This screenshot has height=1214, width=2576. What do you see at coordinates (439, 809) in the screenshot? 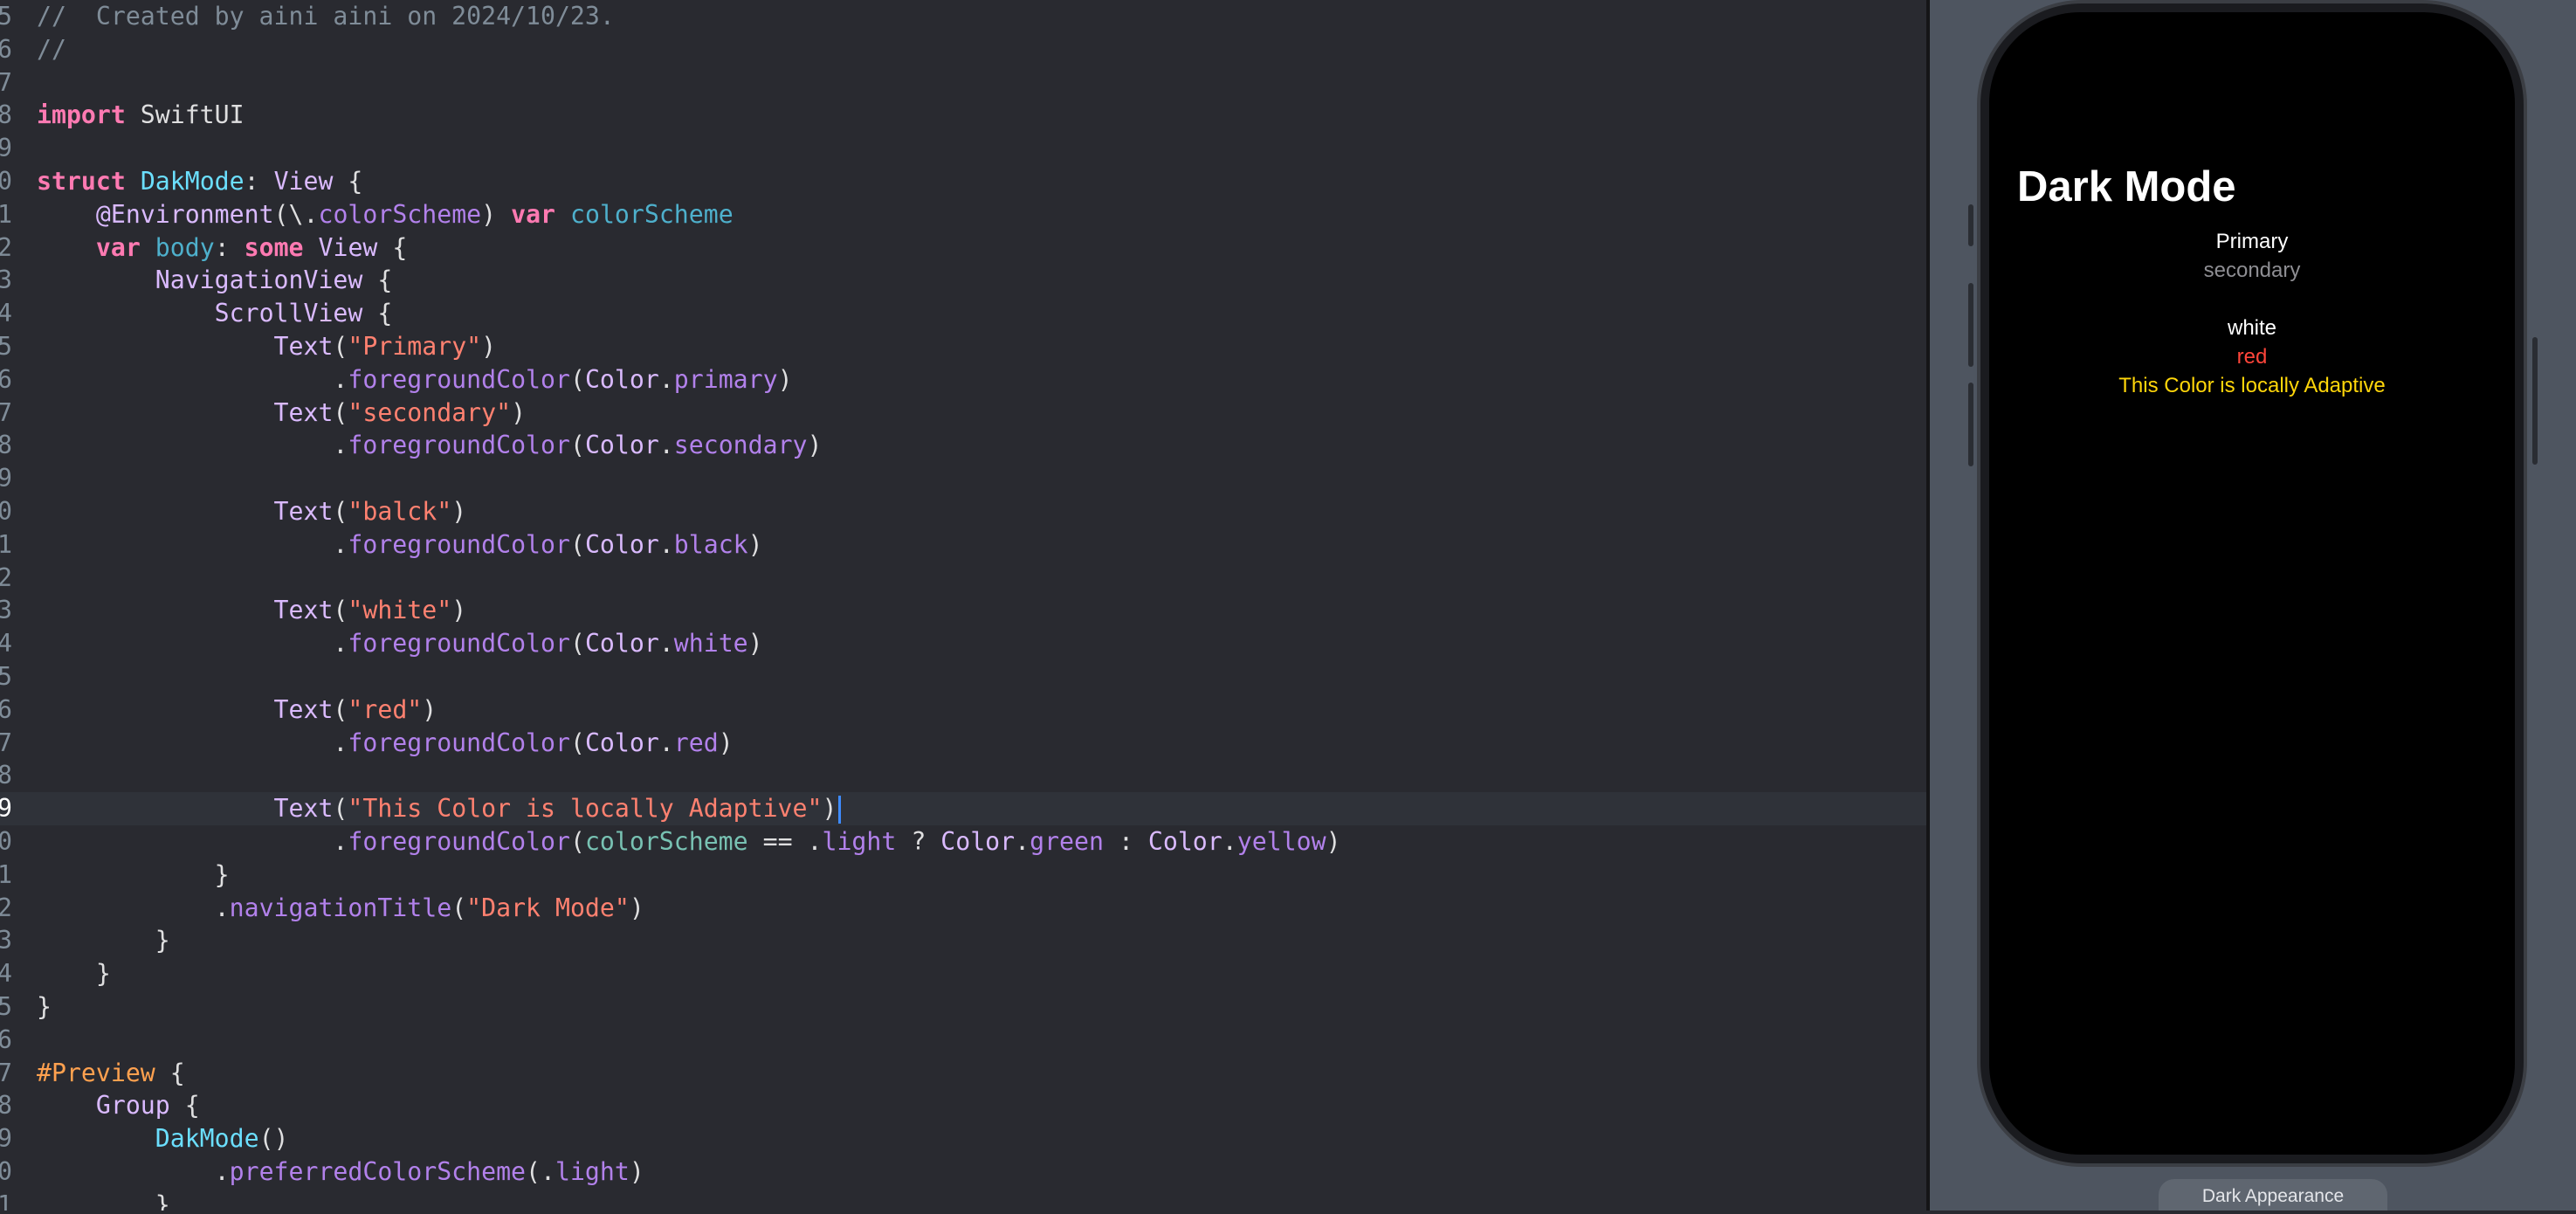
I see `line-code: Text("This Color is locally Adaptive")` at bounding box center [439, 809].